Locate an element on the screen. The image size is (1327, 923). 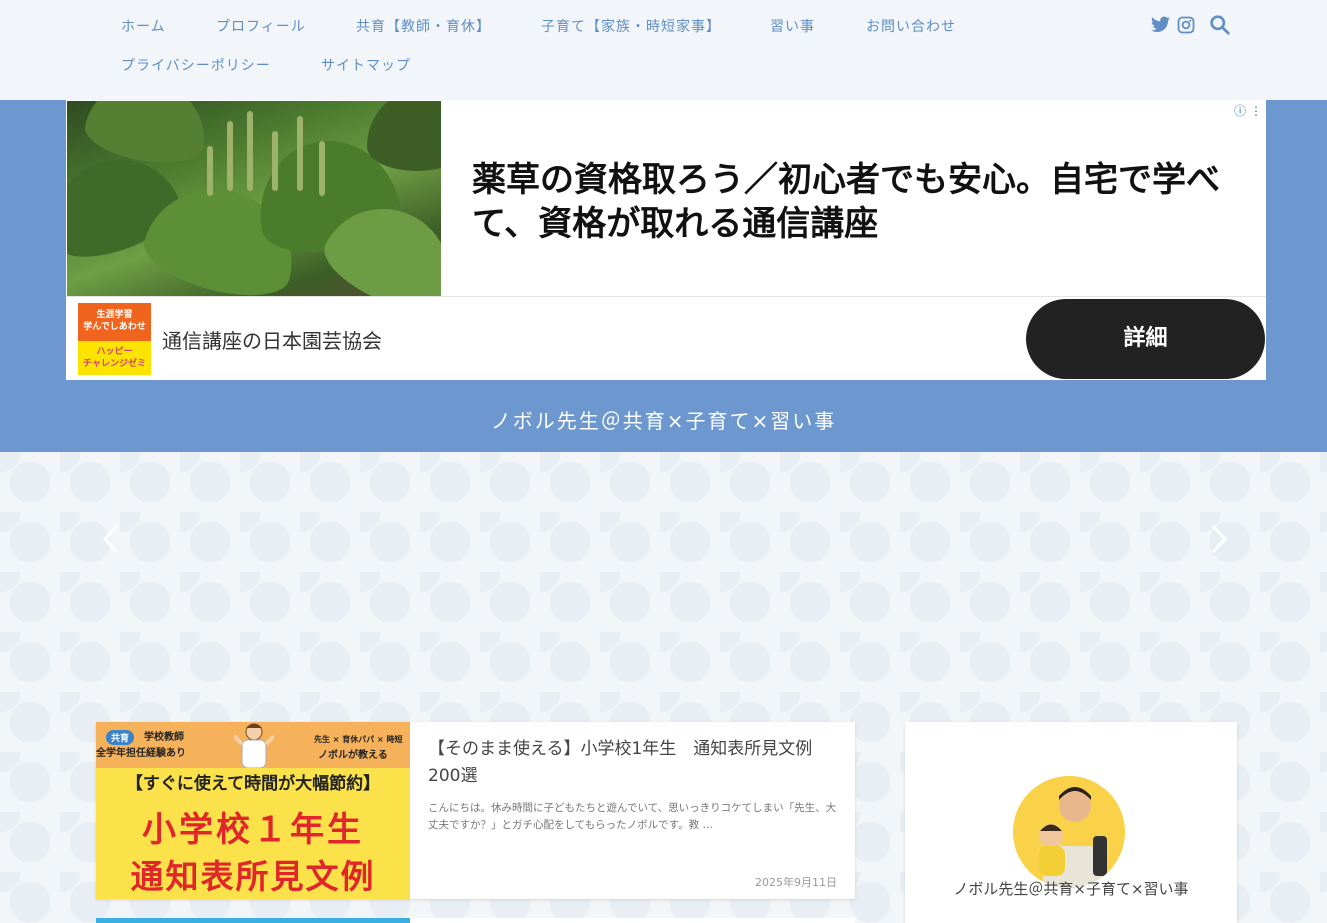
thumbnail-line1: 学校教師 is located at coordinates (164, 737).